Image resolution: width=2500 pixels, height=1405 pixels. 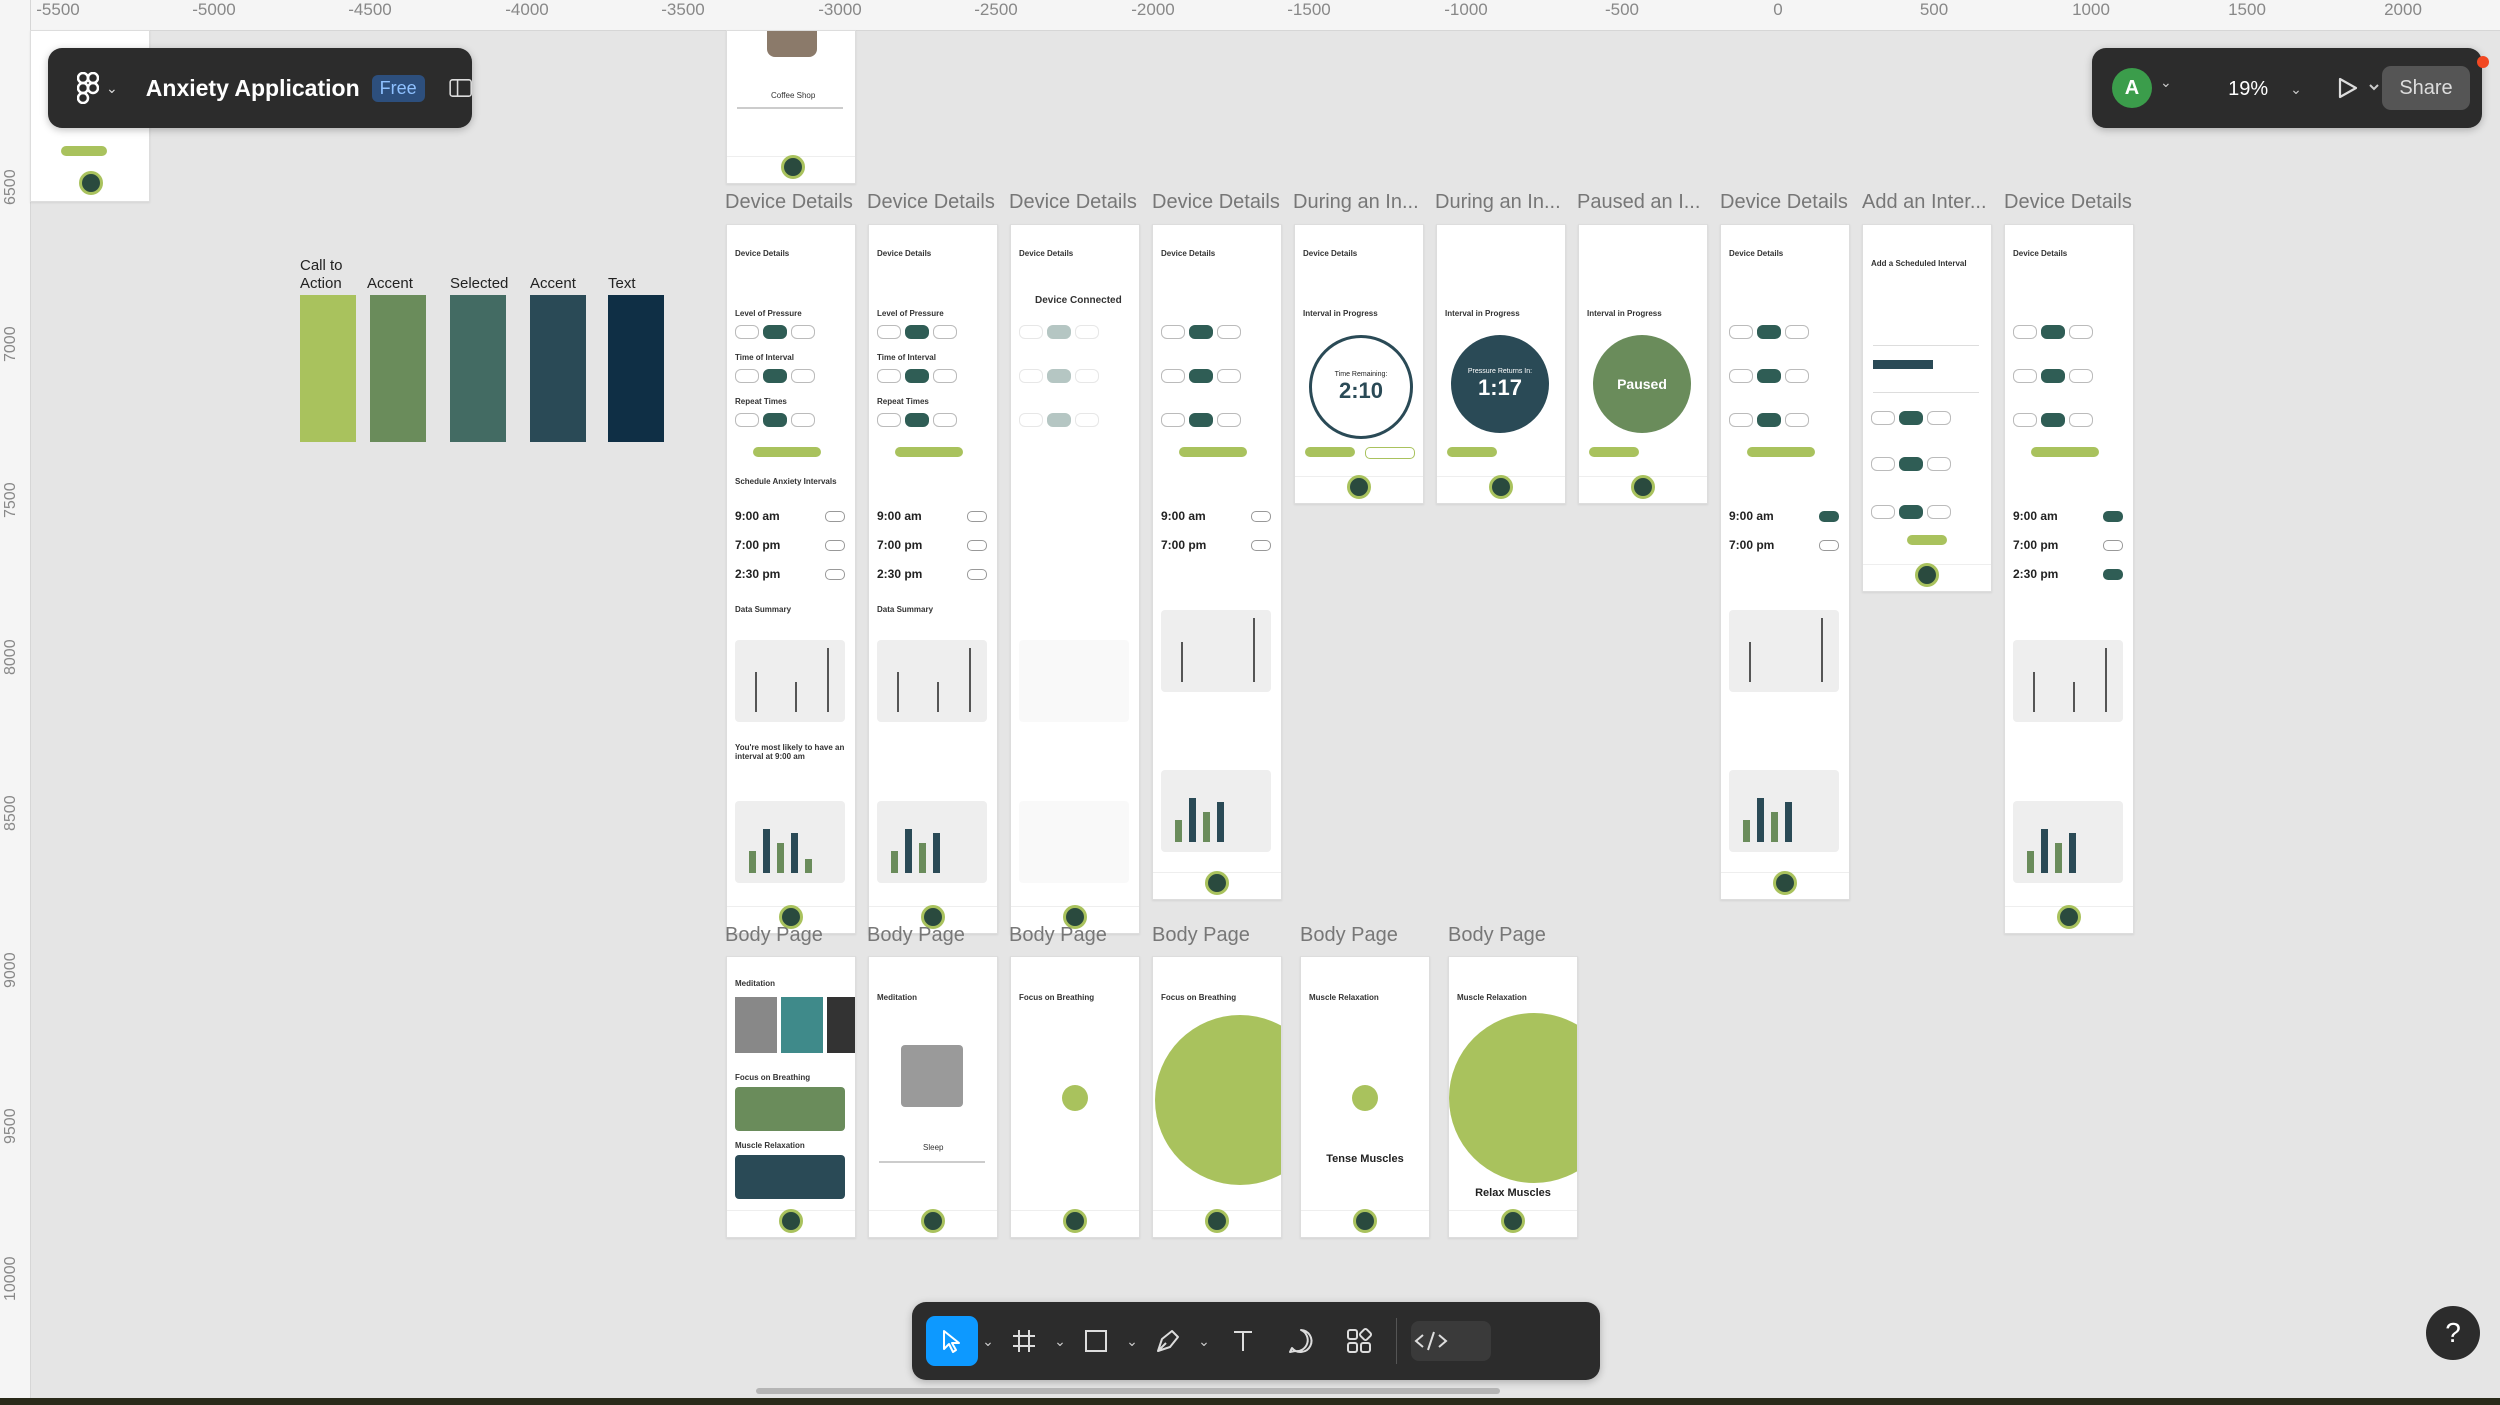 I want to click on figma-logo-icon, so click(x=88, y=88).